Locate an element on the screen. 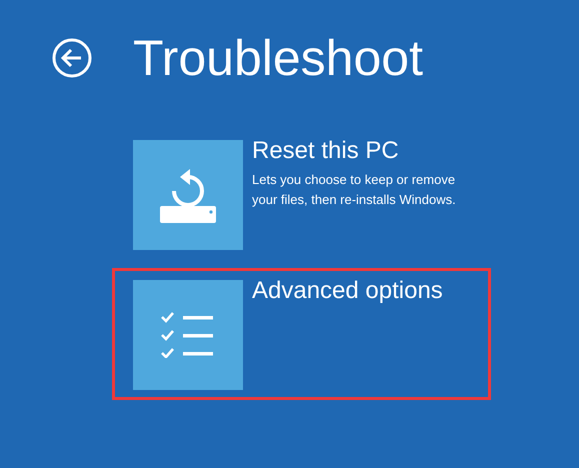  reset-icon is located at coordinates (188, 195).